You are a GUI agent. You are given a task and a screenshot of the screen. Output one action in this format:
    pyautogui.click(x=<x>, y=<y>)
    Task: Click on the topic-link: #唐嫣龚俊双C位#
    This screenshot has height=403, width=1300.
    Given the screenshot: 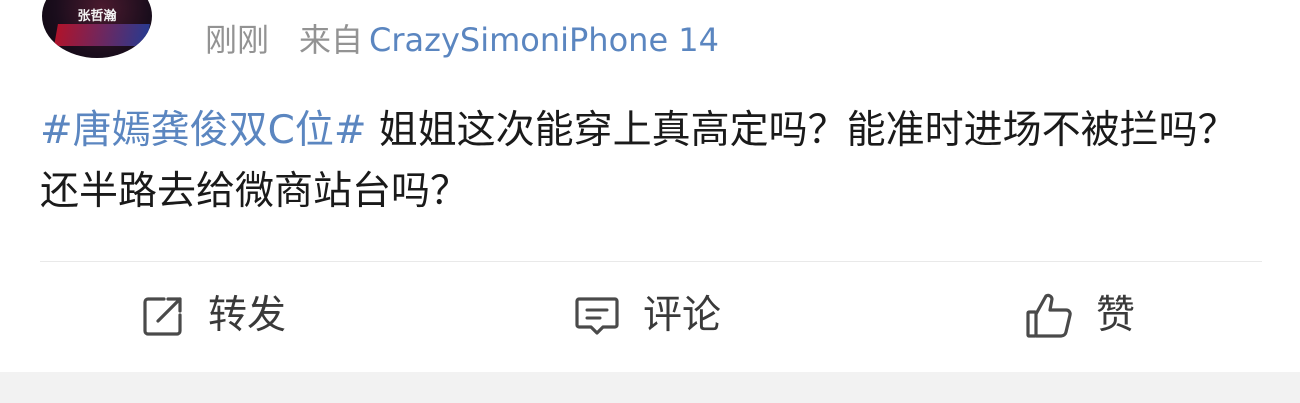 What is the action you would take?
    pyautogui.click(x=203, y=130)
    